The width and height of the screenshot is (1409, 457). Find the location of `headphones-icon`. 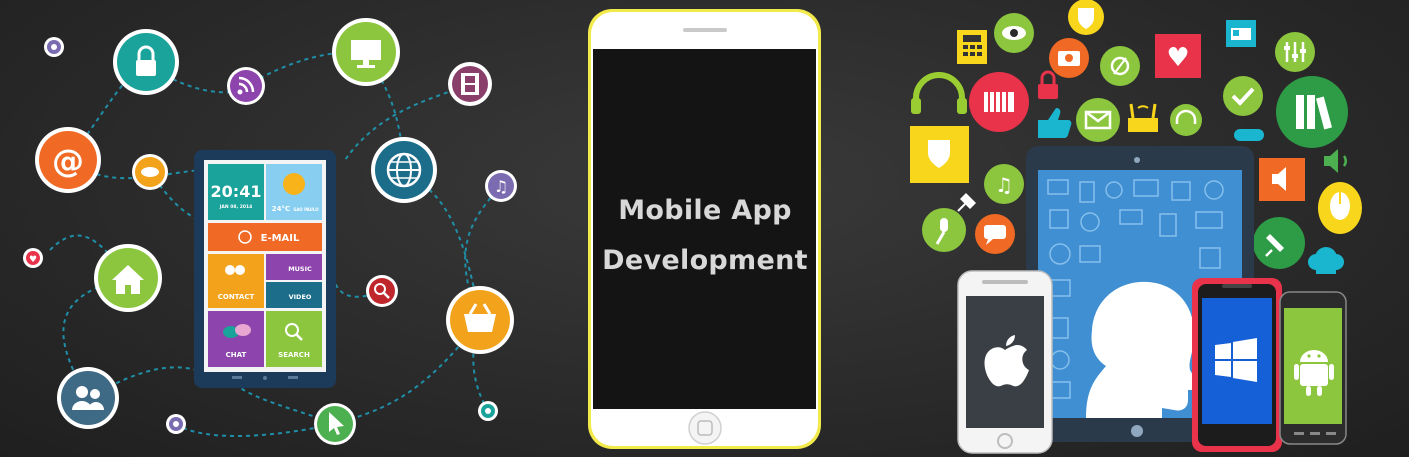

headphones-icon is located at coordinates (939, 93).